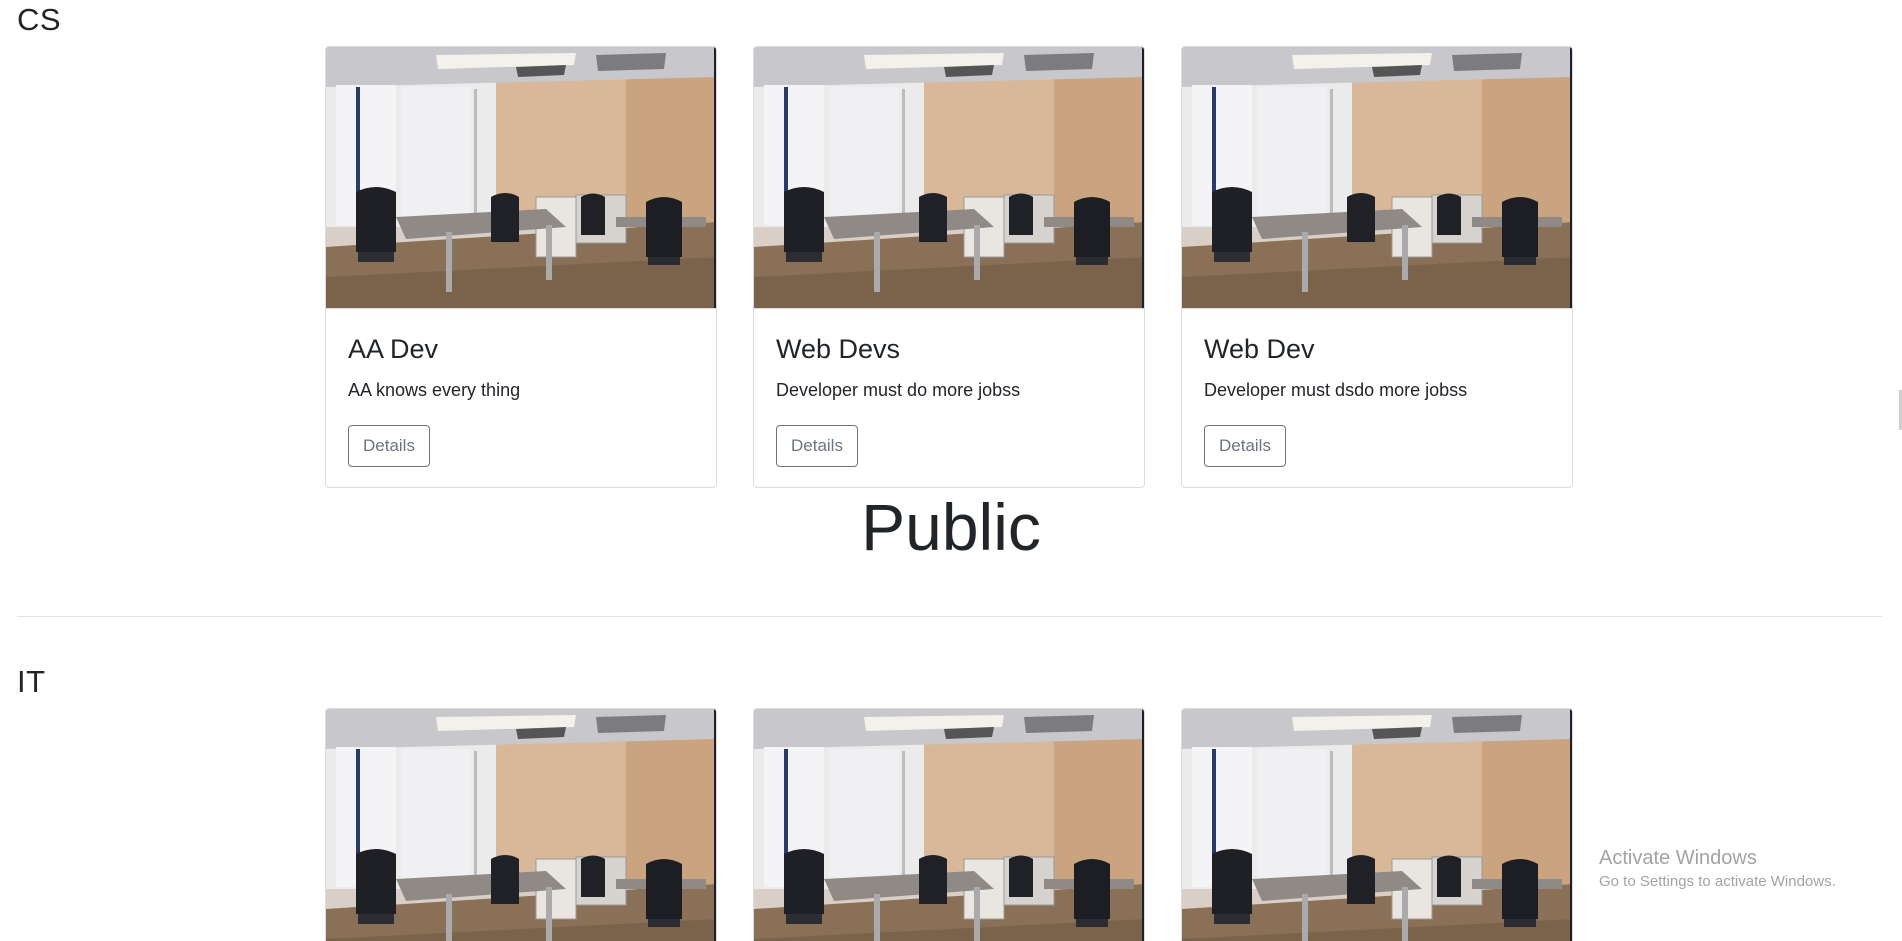 This screenshot has width=1902, height=941. Describe the element at coordinates (434, 390) in the screenshot. I see `card-text: AA knows every thing` at that location.